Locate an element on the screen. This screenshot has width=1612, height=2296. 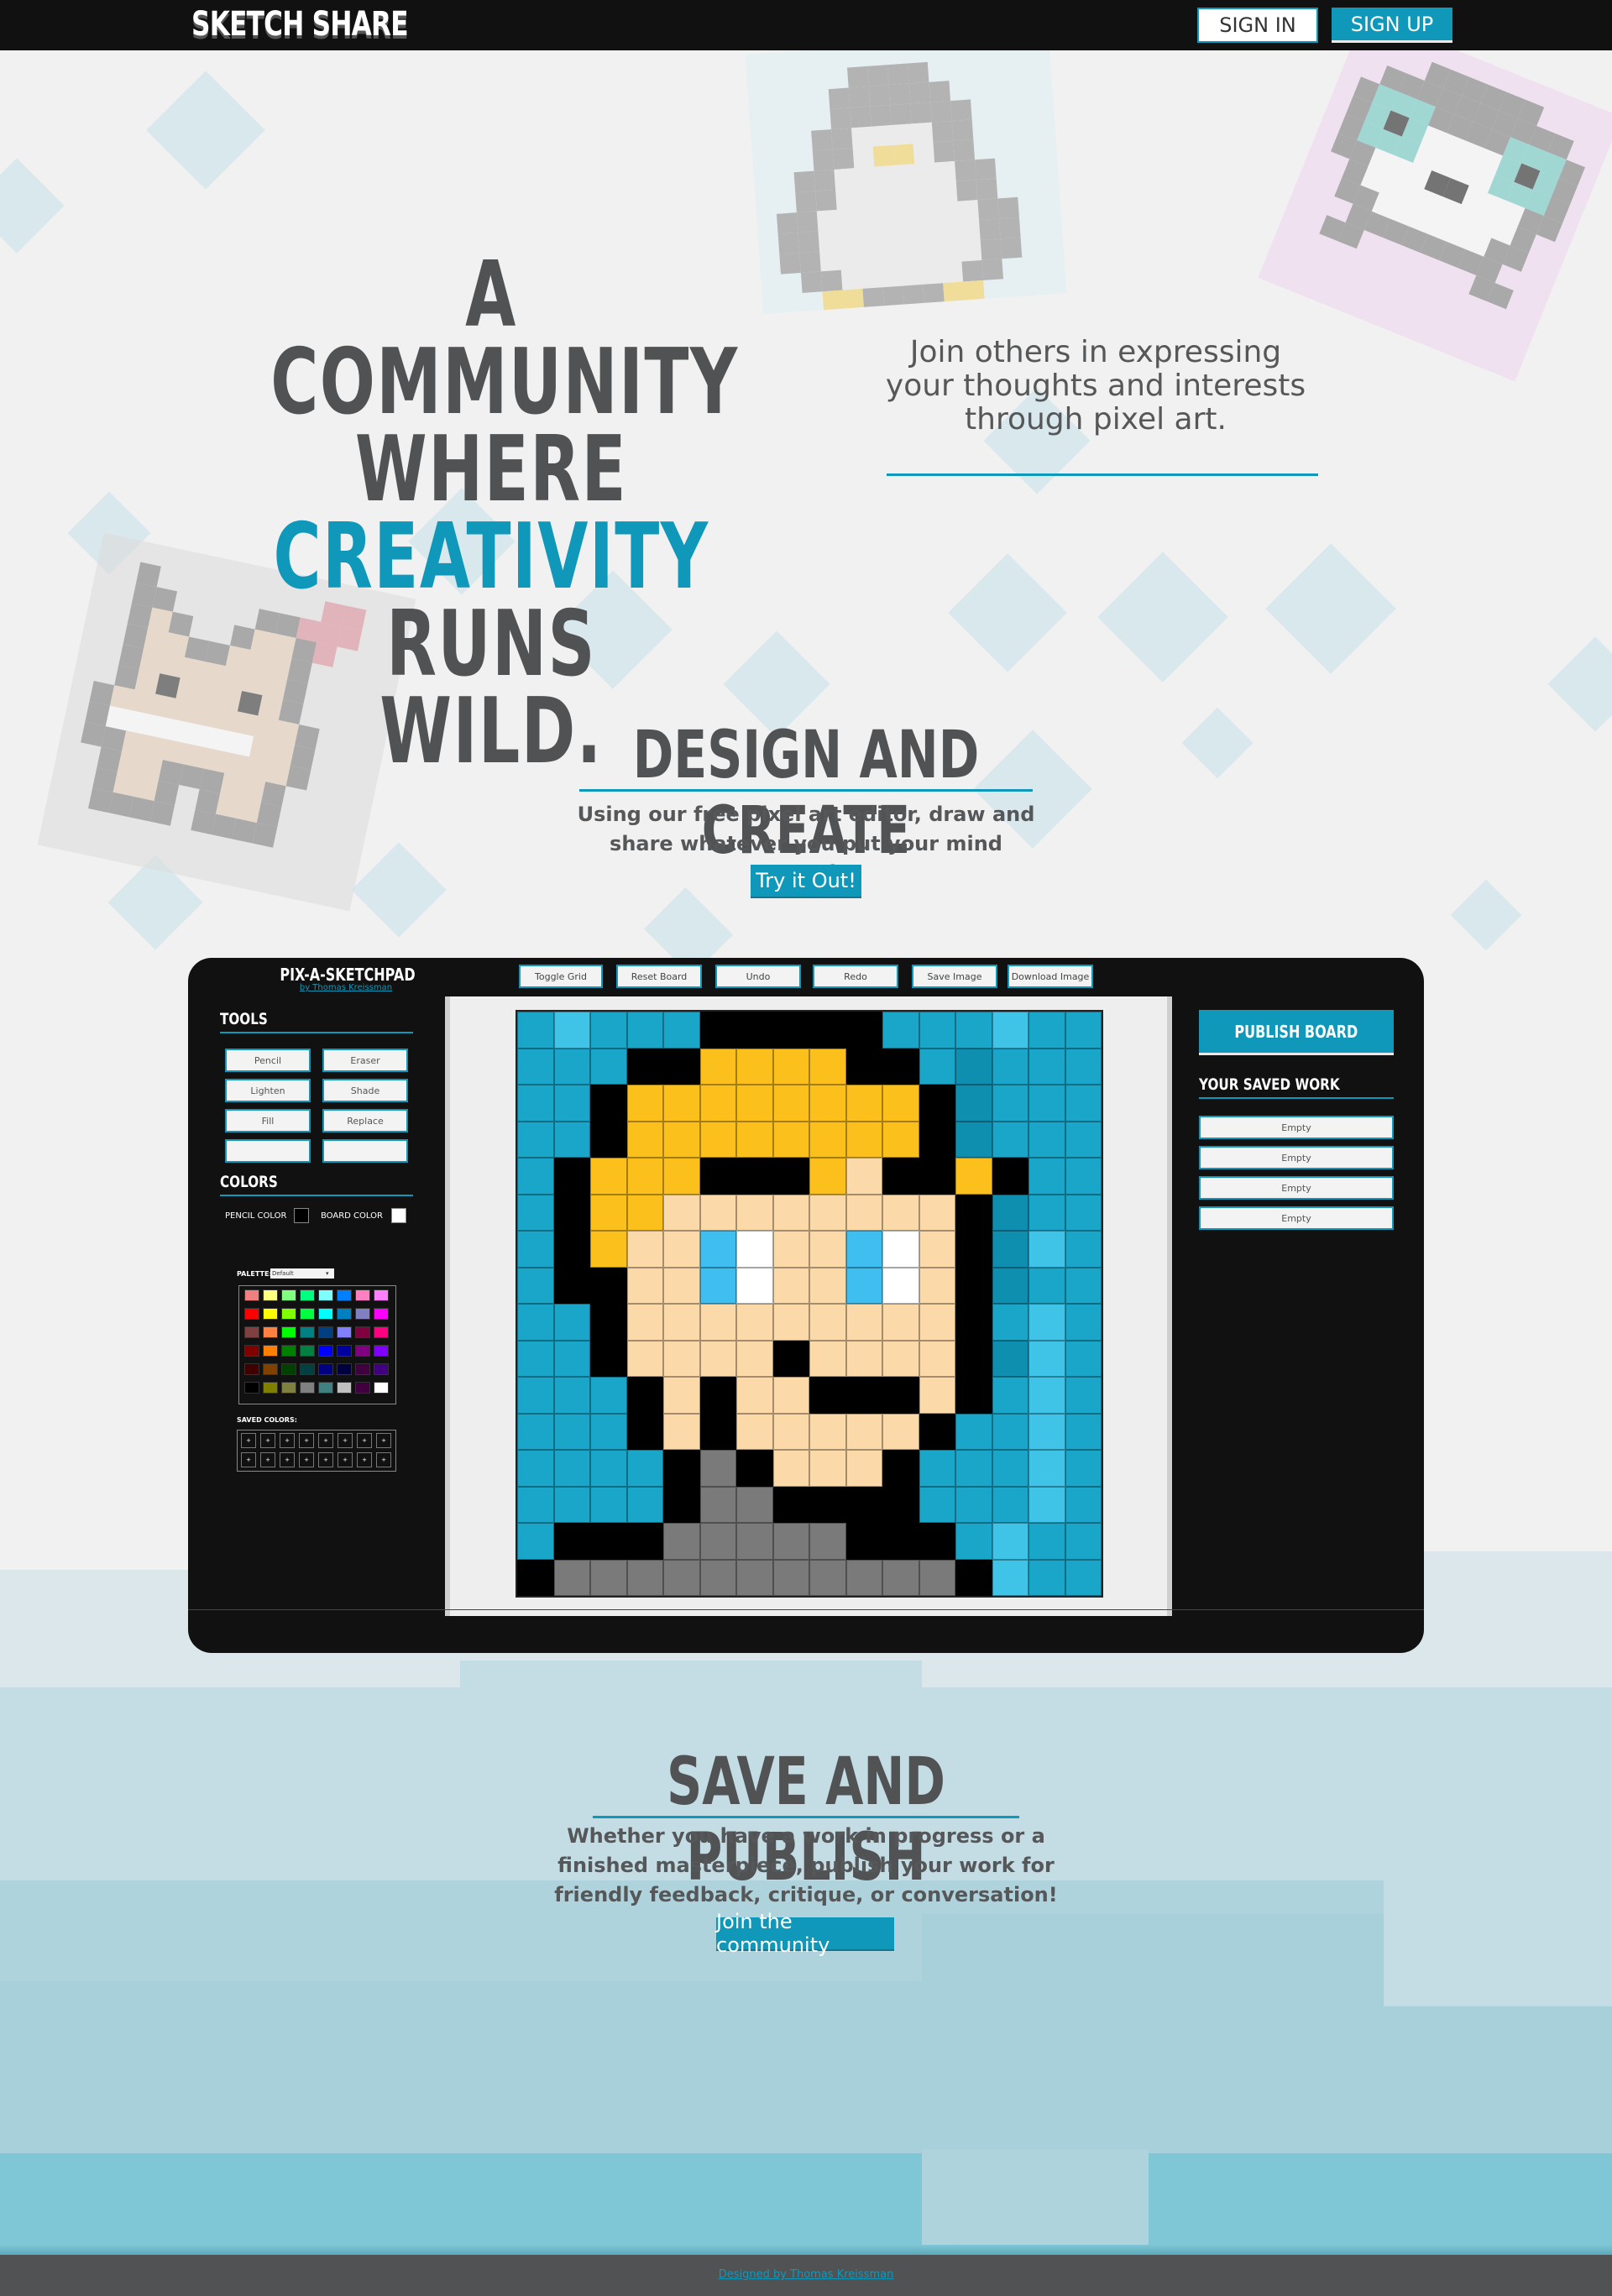
eraser-tool-button: Eraser is located at coordinates (365, 1060).